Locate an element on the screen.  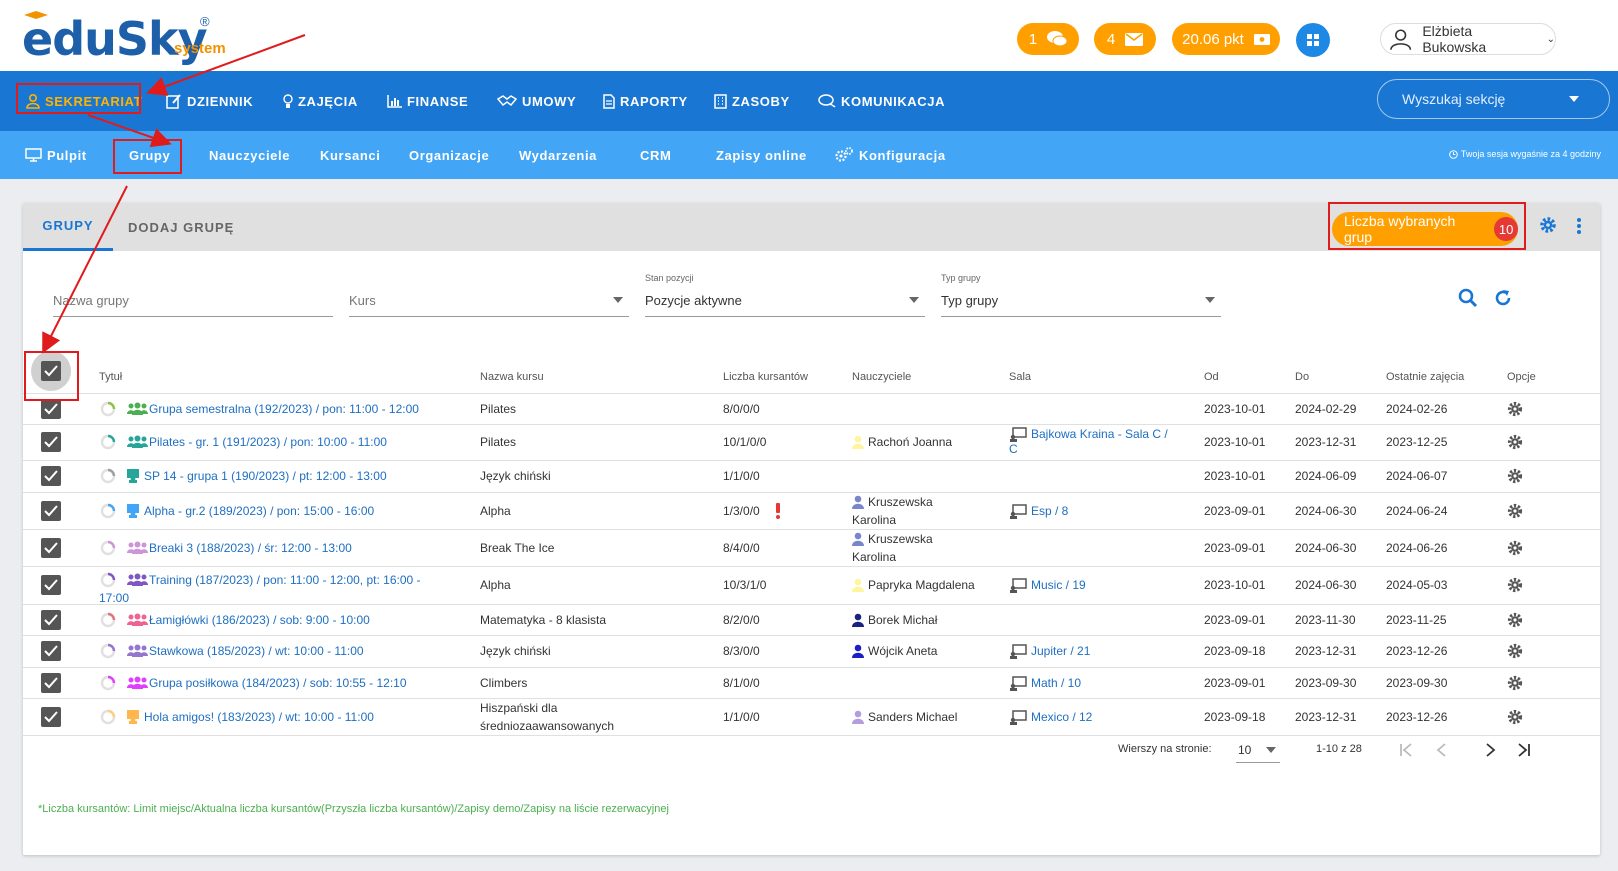
subnav-crm: CRM is located at coordinates (655, 155).